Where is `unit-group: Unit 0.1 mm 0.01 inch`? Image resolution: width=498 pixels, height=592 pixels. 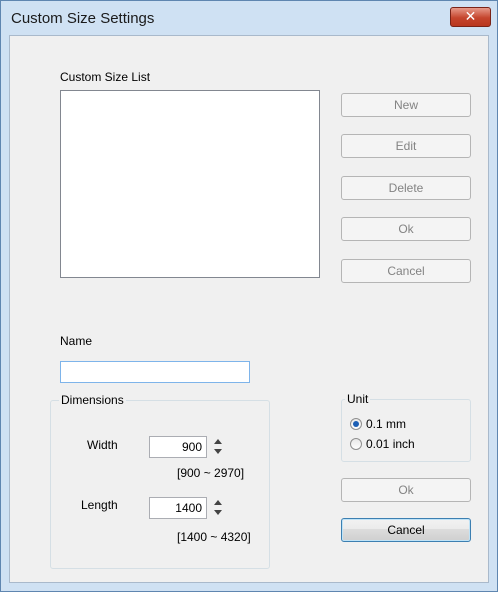
unit-group: Unit 0.1 mm 0.01 inch is located at coordinates (406, 427).